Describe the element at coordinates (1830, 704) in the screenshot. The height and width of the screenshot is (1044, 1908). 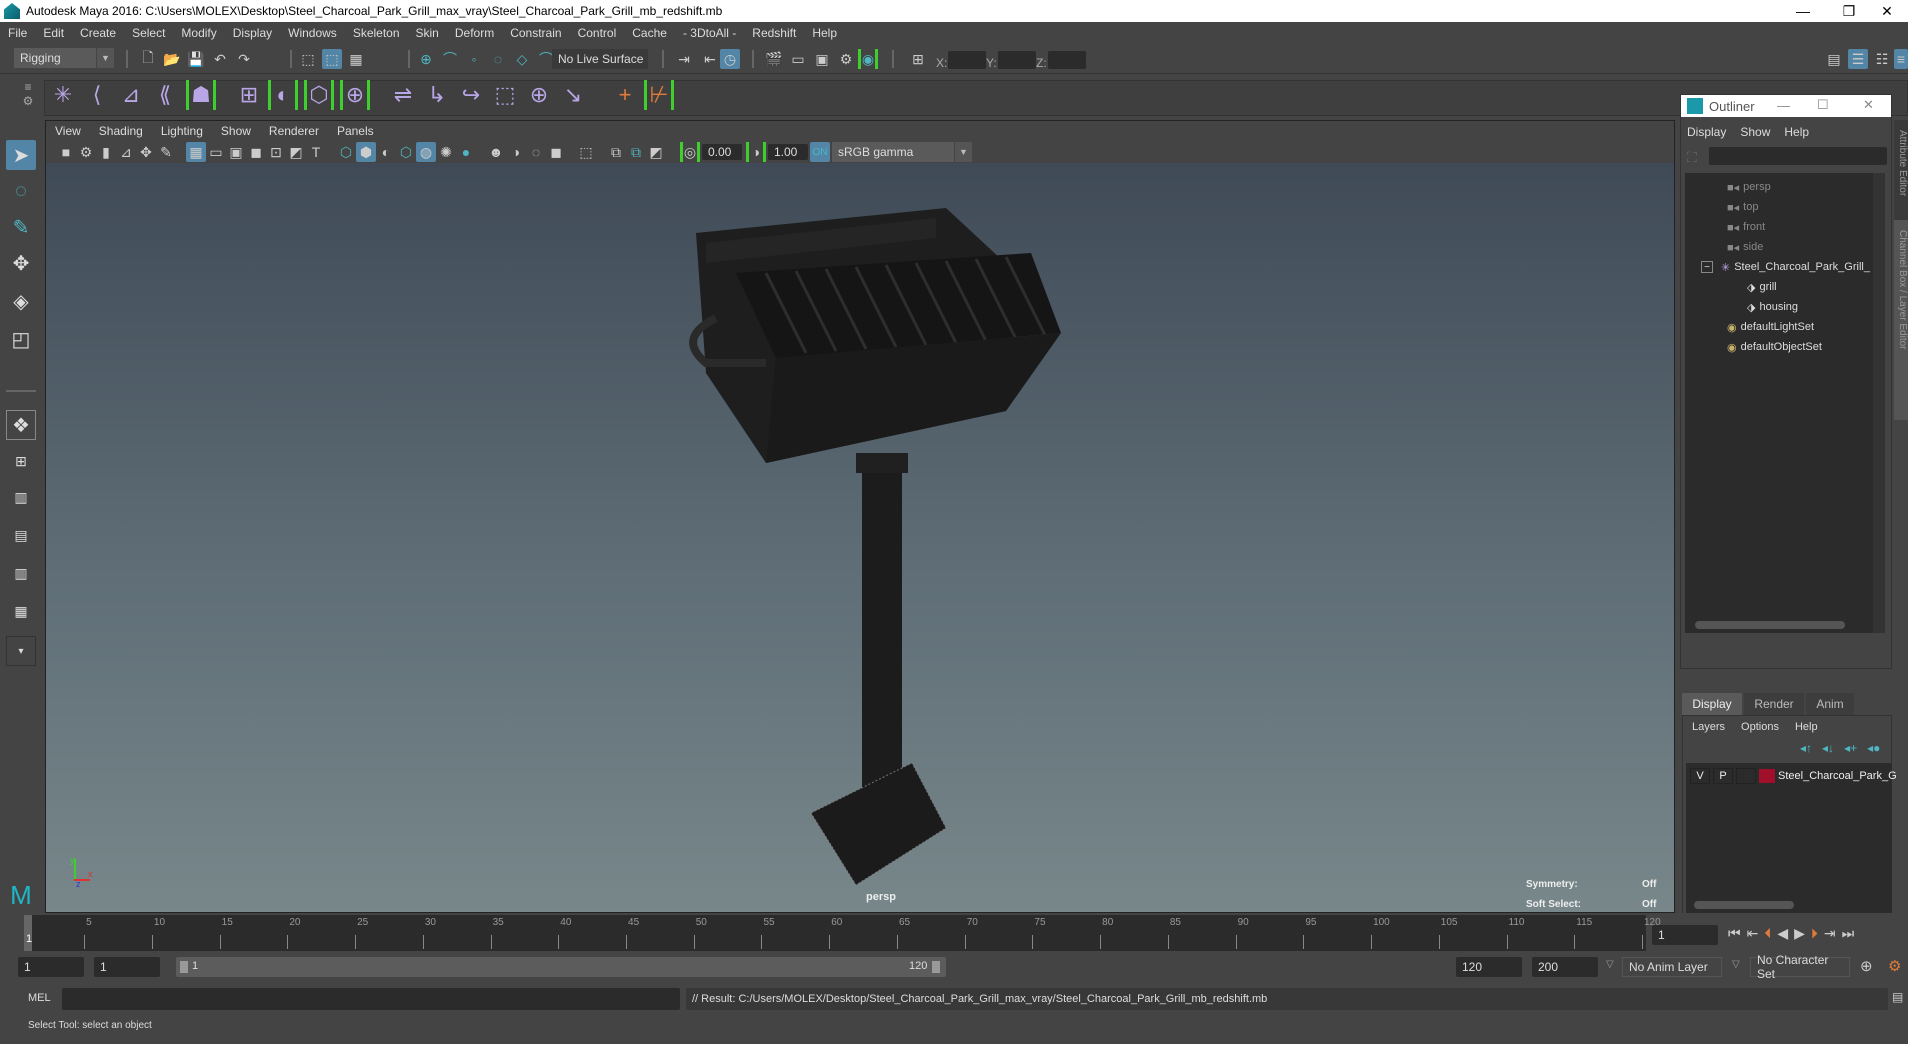
I see `tab-anim: Anim` at that location.